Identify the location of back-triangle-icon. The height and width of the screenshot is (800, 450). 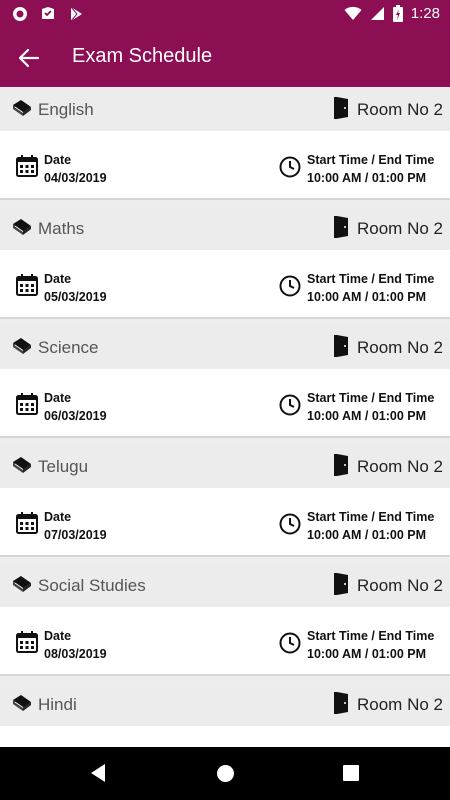
(98, 775).